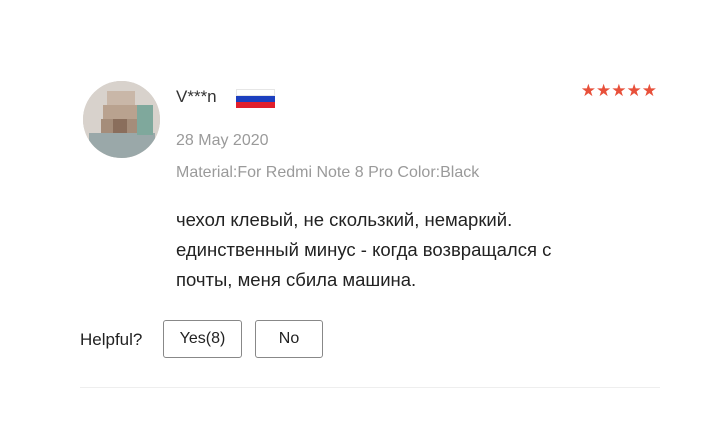  I want to click on helpful-yes-button: Yes(8), so click(202, 339).